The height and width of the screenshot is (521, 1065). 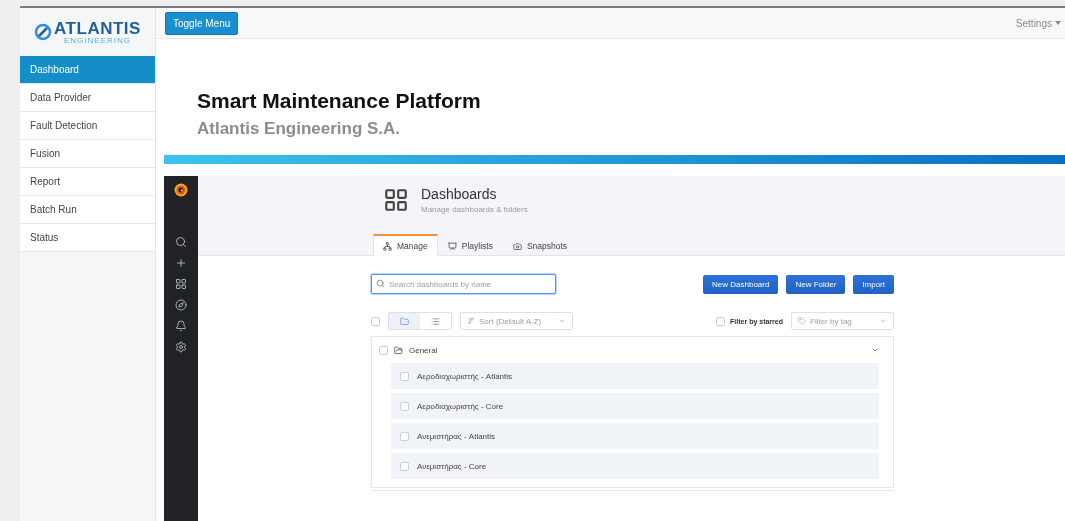 I want to click on sort-icon, so click(x=471, y=321).